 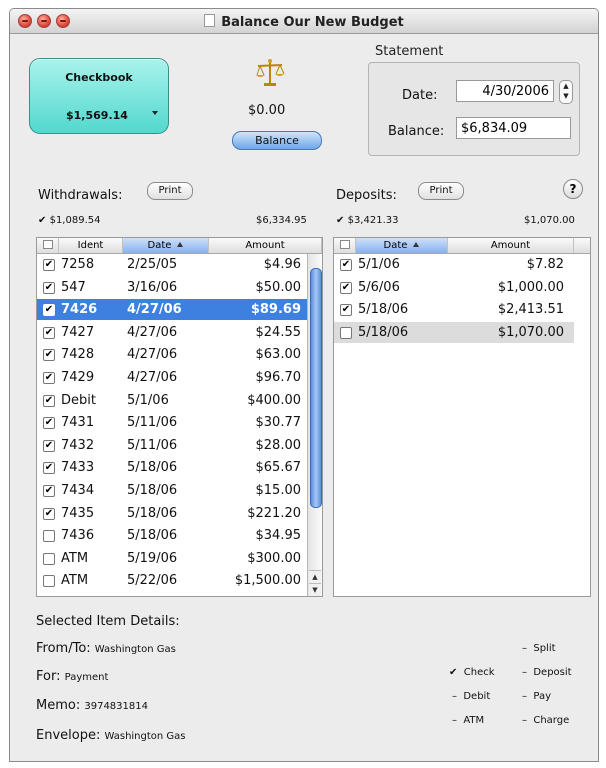 I want to click on ident-column-header: Ident, so click(x=91, y=245).